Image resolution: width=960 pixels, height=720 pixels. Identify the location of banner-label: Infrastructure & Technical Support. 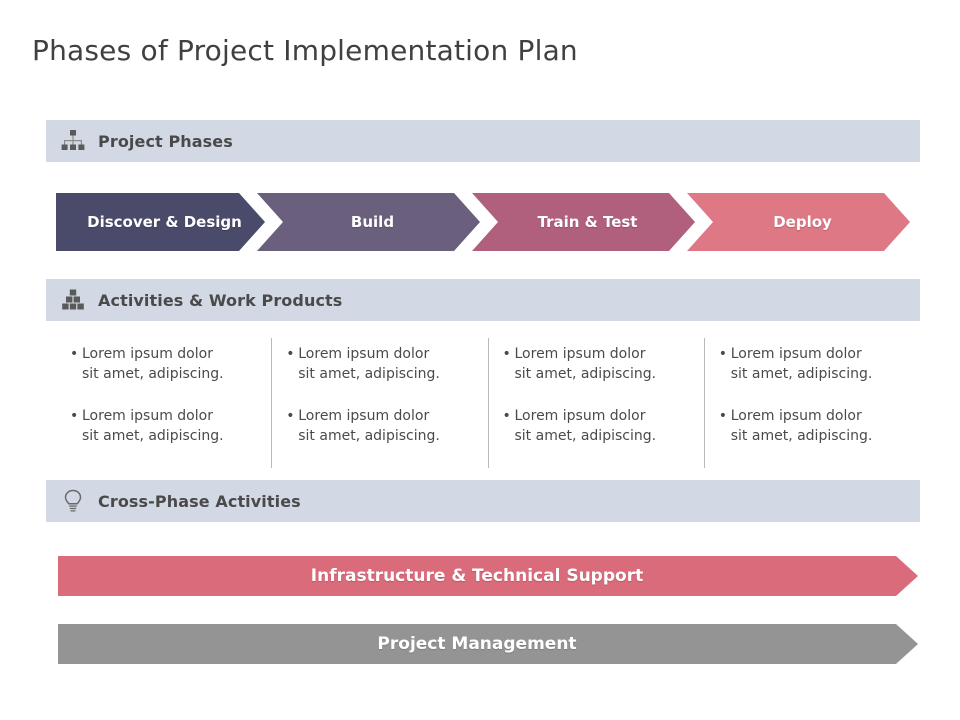
(477, 576).